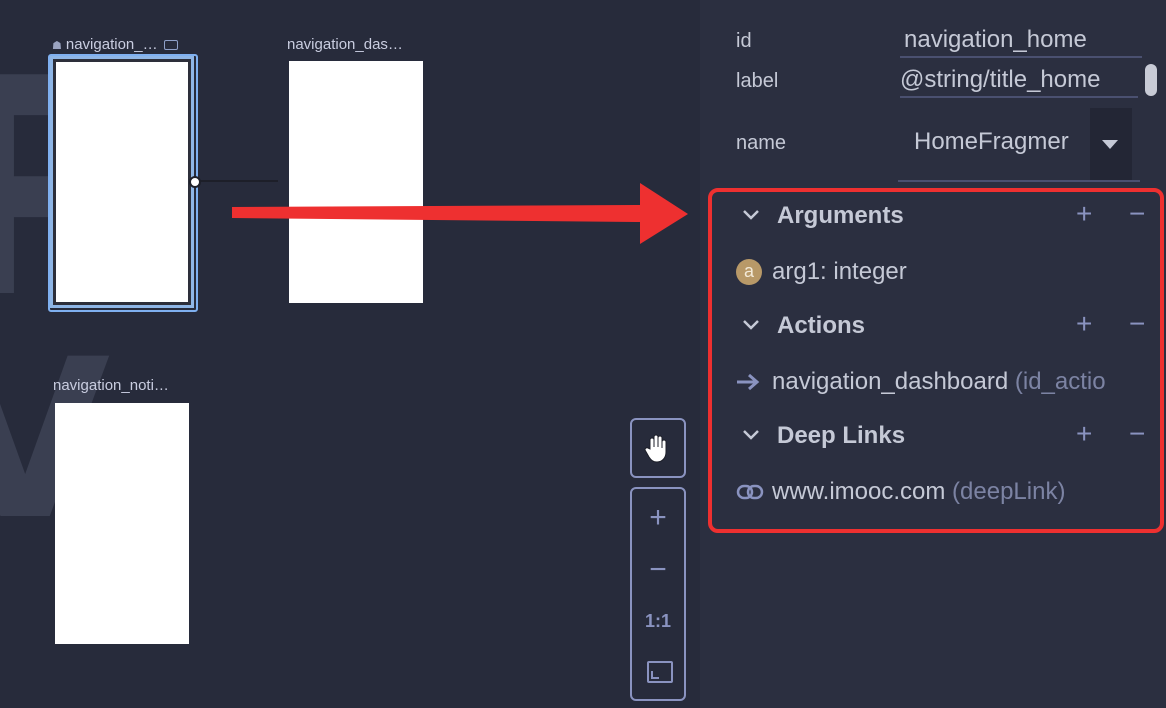 The image size is (1166, 708). What do you see at coordinates (1019, 82) in the screenshot?
I see `label-field: @string/title_home` at bounding box center [1019, 82].